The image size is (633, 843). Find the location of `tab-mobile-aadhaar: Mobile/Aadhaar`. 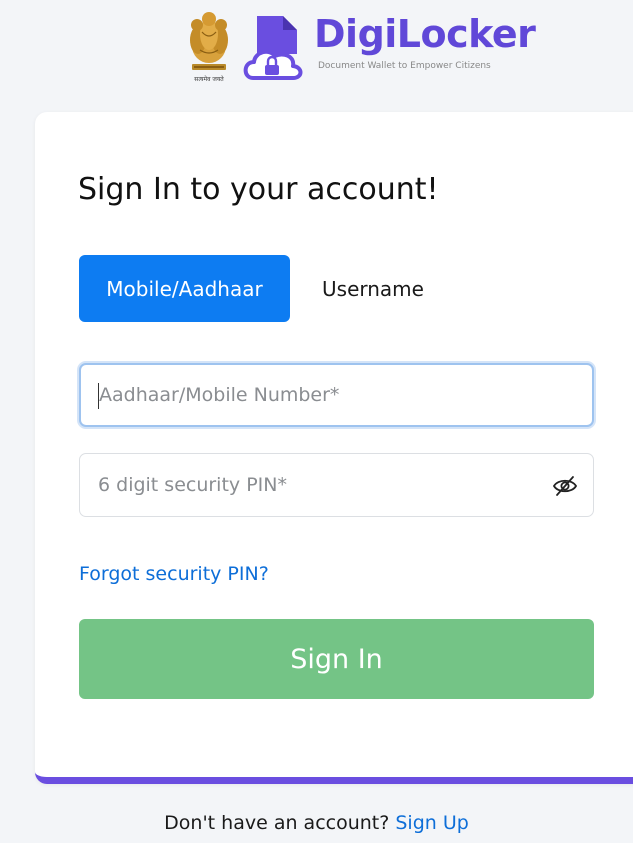

tab-mobile-aadhaar: Mobile/Aadhaar is located at coordinates (184, 288).